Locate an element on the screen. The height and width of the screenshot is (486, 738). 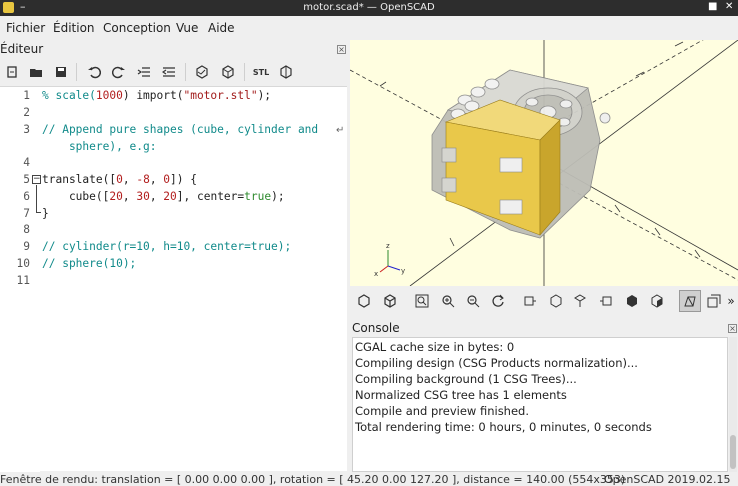
svg-text: x is located at coordinates (376, 274).